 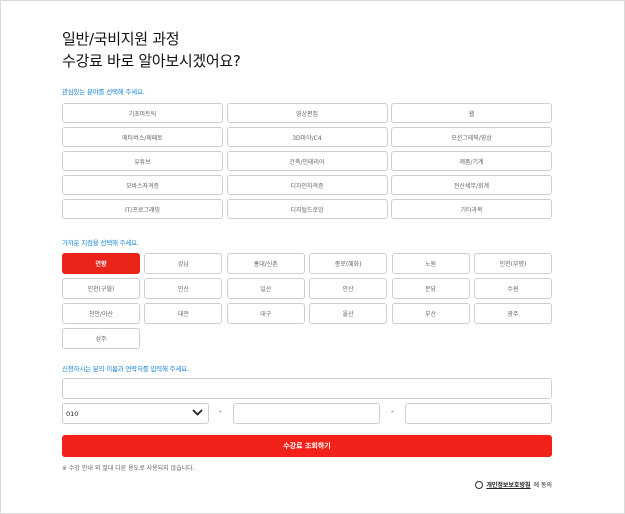 I want to click on interest-option: 모션그래픽/영상, so click(x=471, y=137).